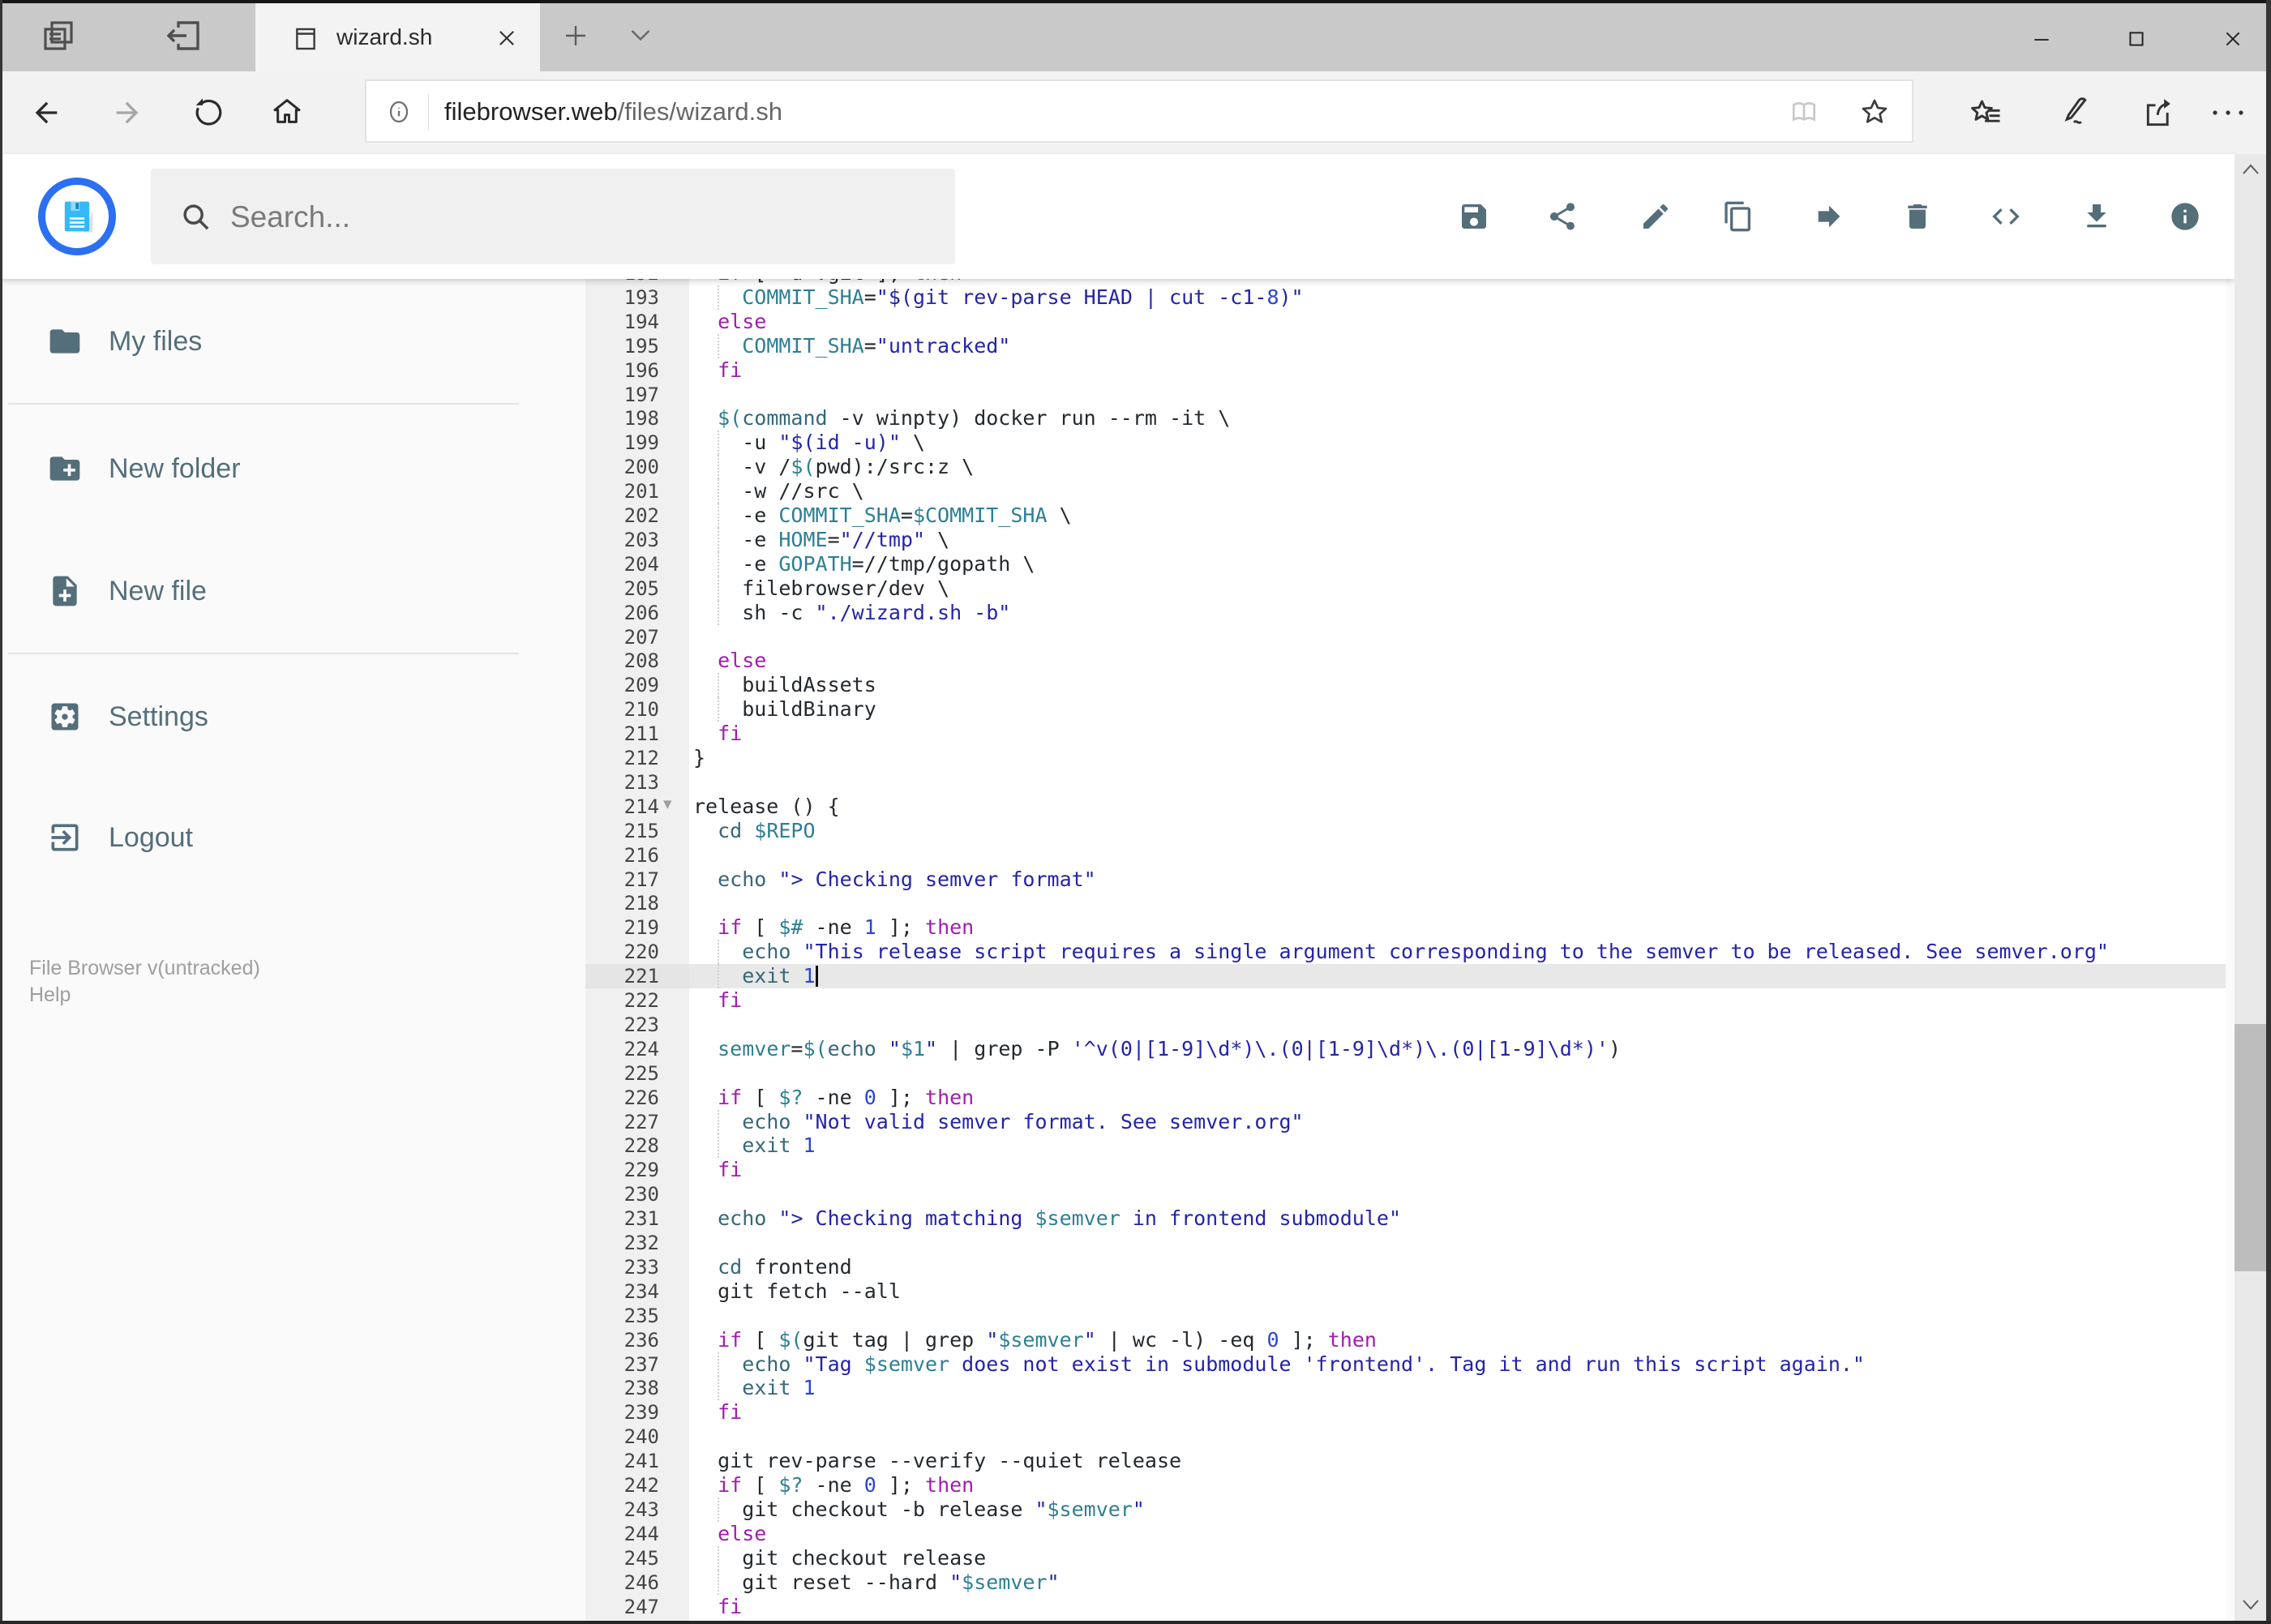  I want to click on code-line: 216, so click(1405, 856).